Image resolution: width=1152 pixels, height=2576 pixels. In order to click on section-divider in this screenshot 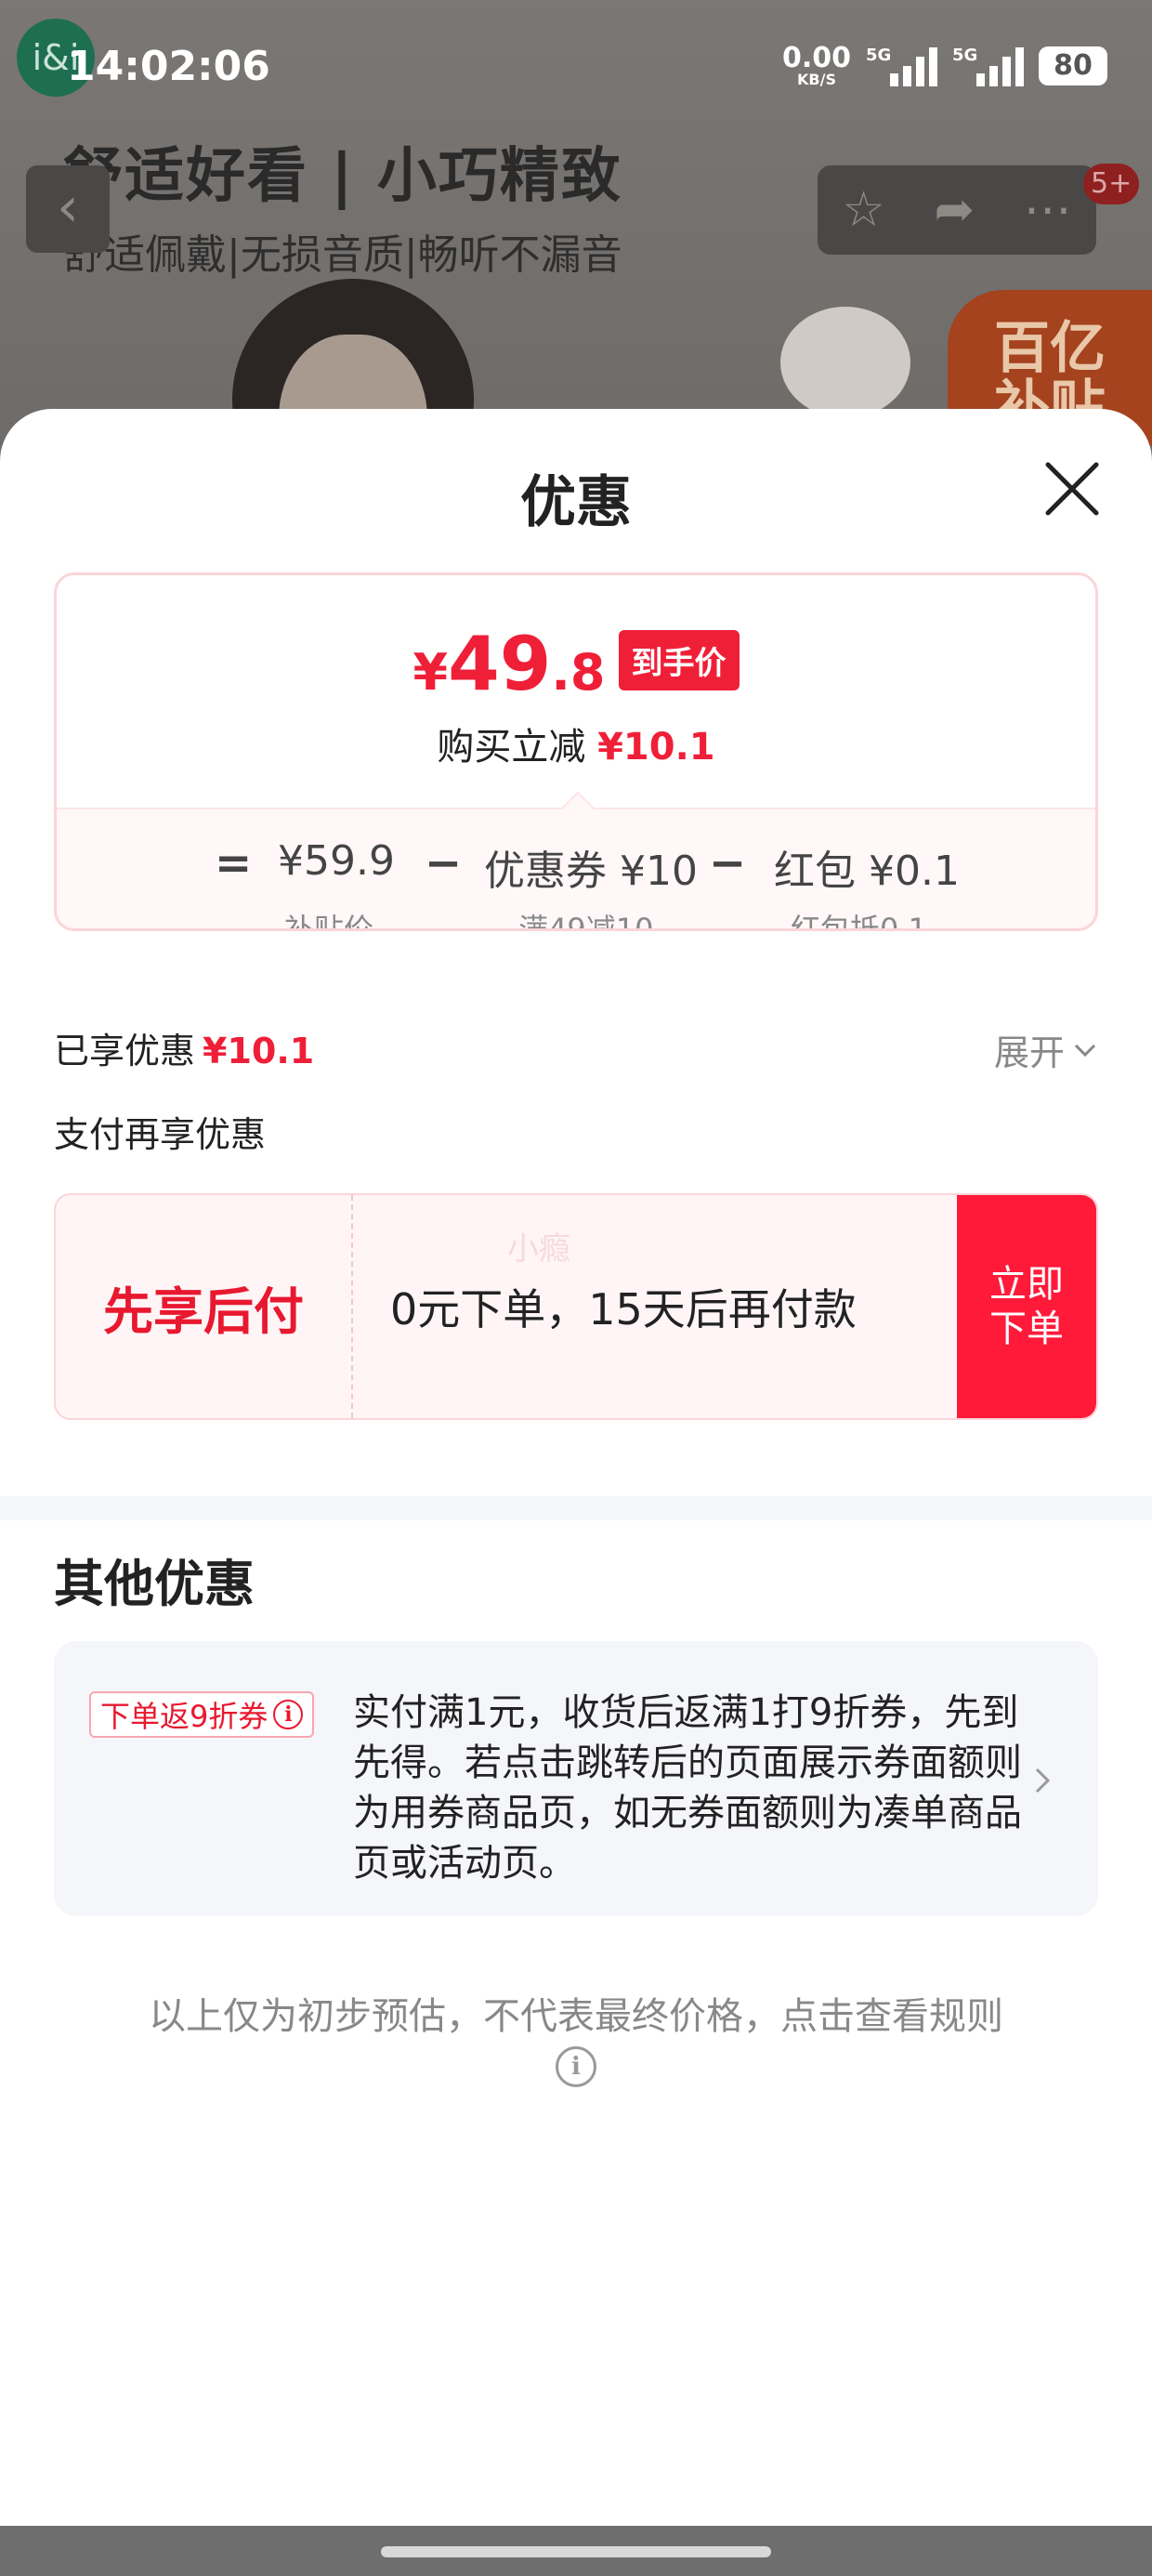, I will do `click(576, 1508)`.